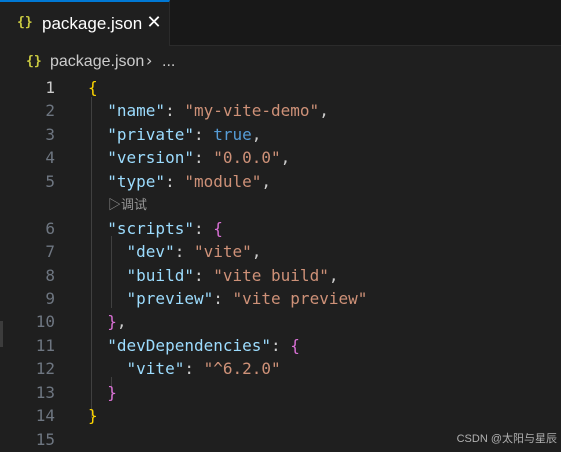  Describe the element at coordinates (45, 345) in the screenshot. I see `line-number: 11` at that location.